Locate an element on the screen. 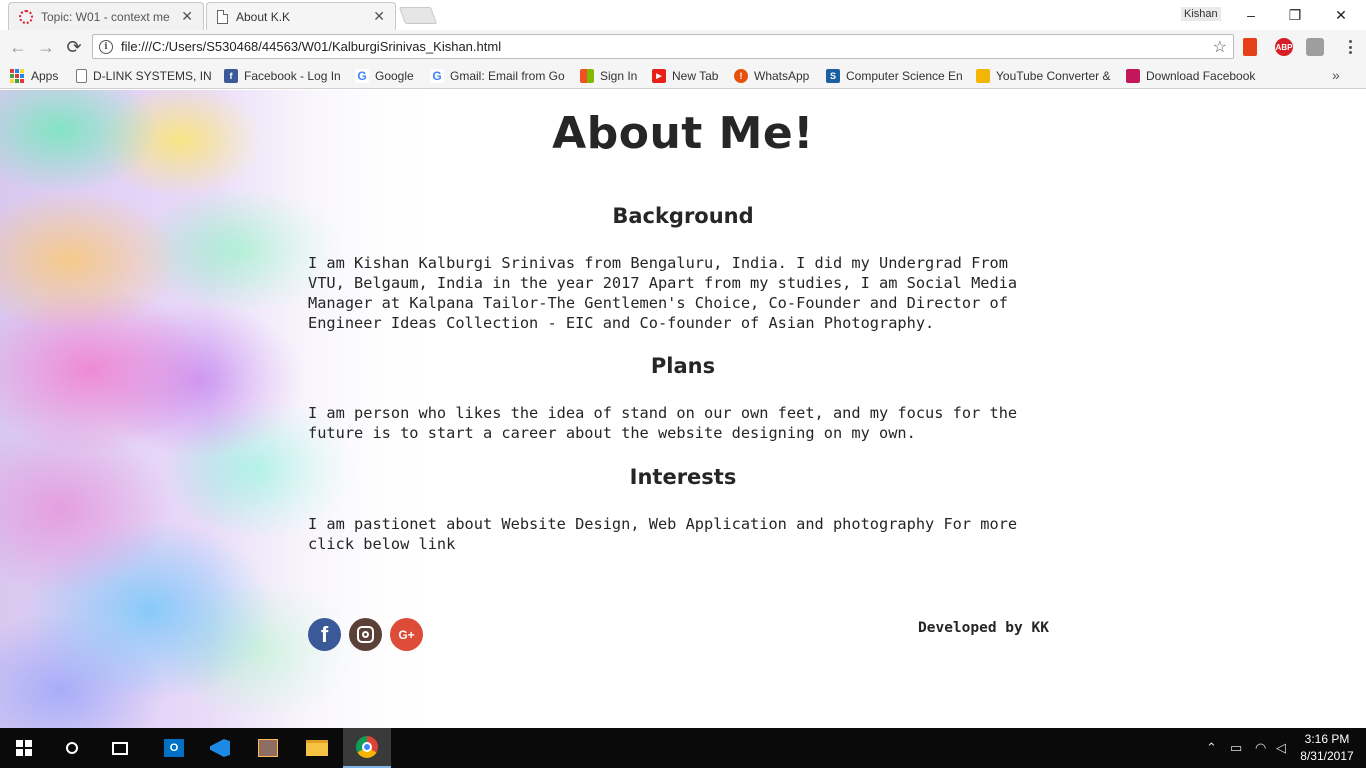 This screenshot has width=1366, height=768. section-heading-background: Background is located at coordinates (683, 216).